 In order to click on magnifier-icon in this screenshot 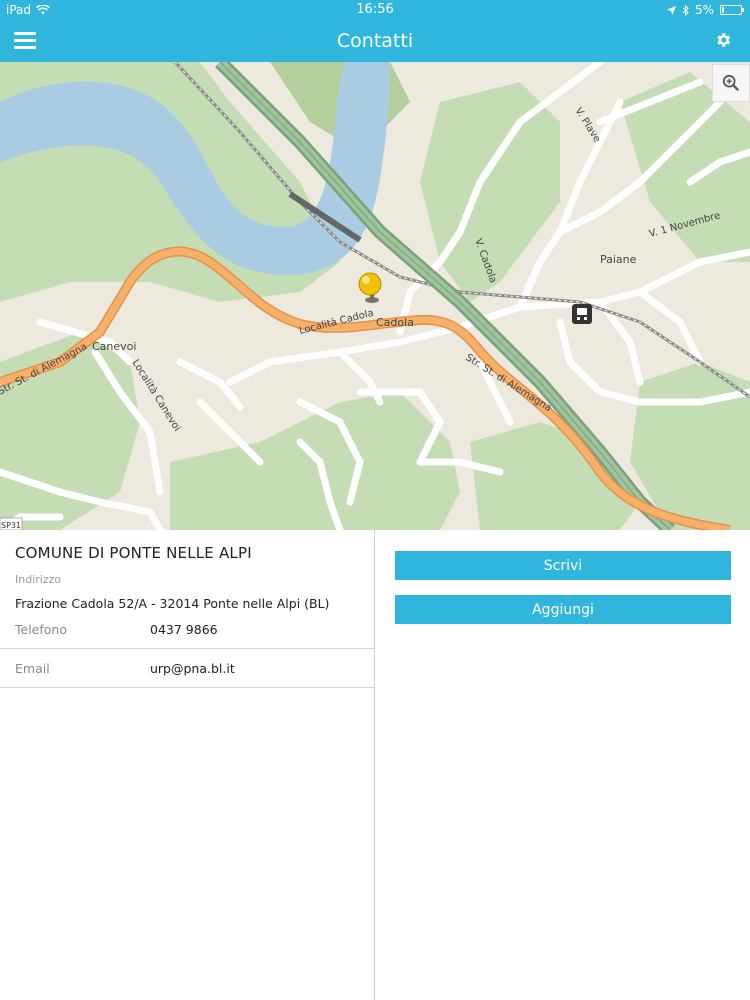, I will do `click(730, 82)`.